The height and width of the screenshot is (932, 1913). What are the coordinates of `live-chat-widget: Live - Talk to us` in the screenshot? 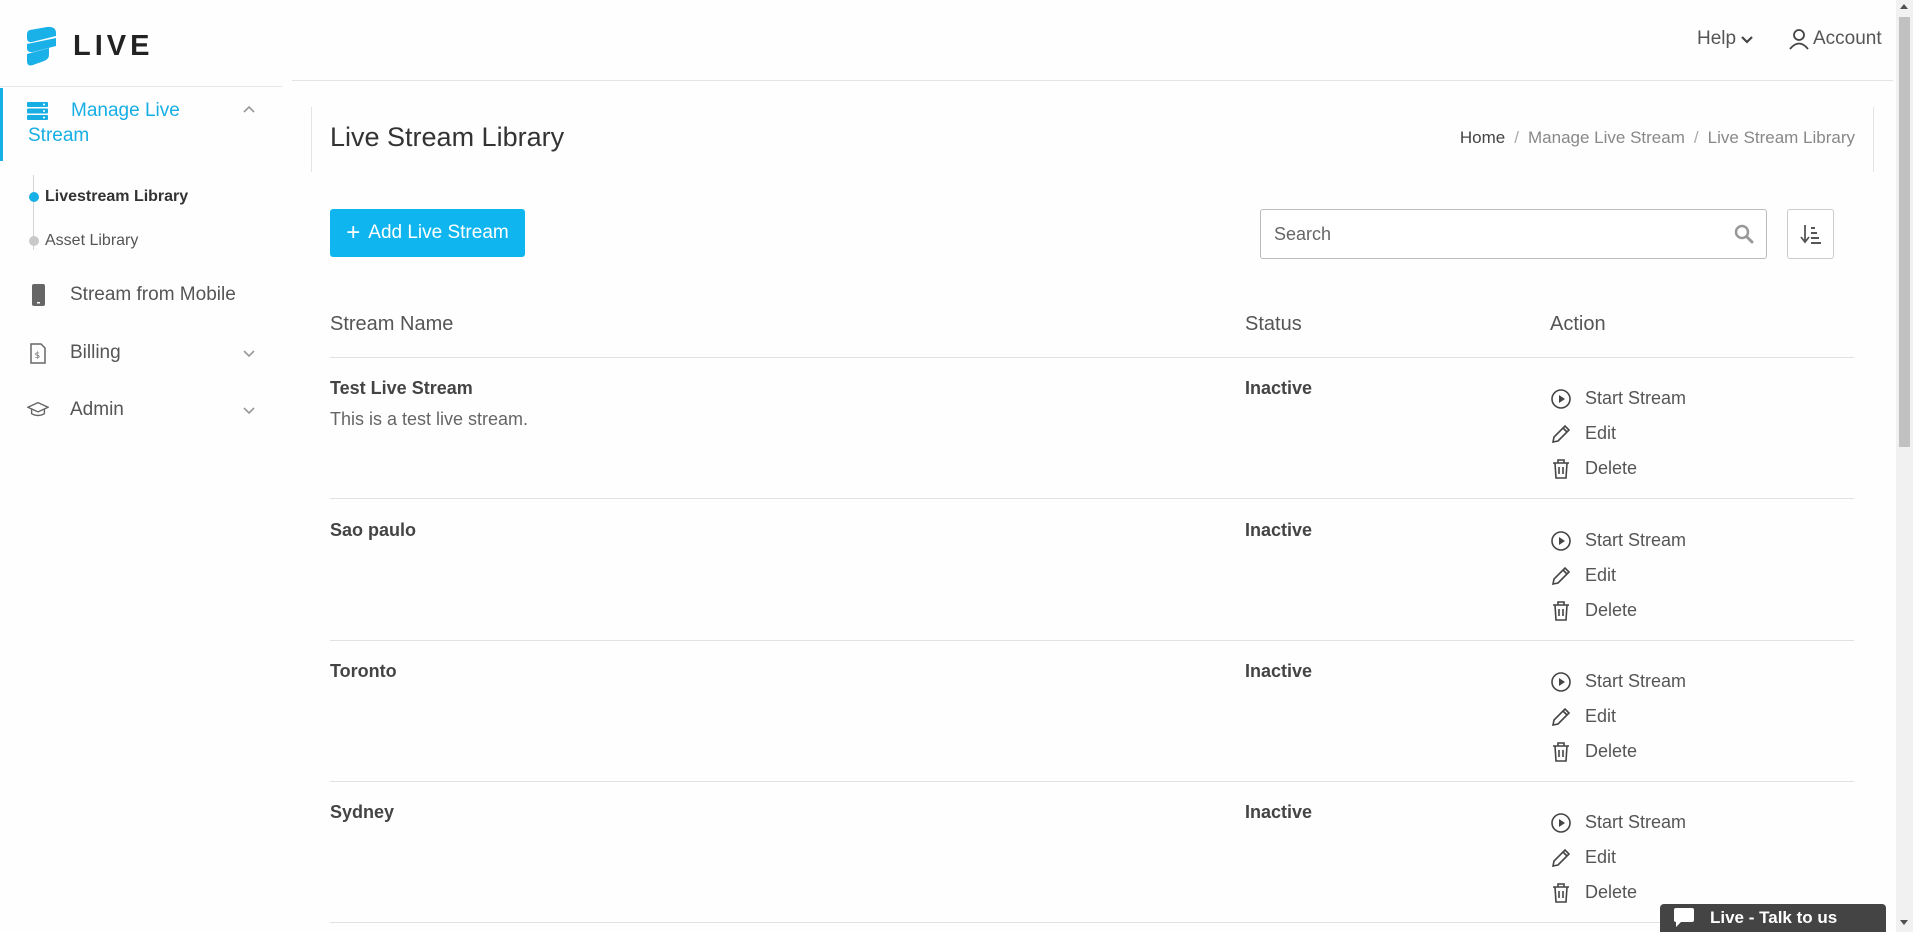 It's located at (1773, 918).